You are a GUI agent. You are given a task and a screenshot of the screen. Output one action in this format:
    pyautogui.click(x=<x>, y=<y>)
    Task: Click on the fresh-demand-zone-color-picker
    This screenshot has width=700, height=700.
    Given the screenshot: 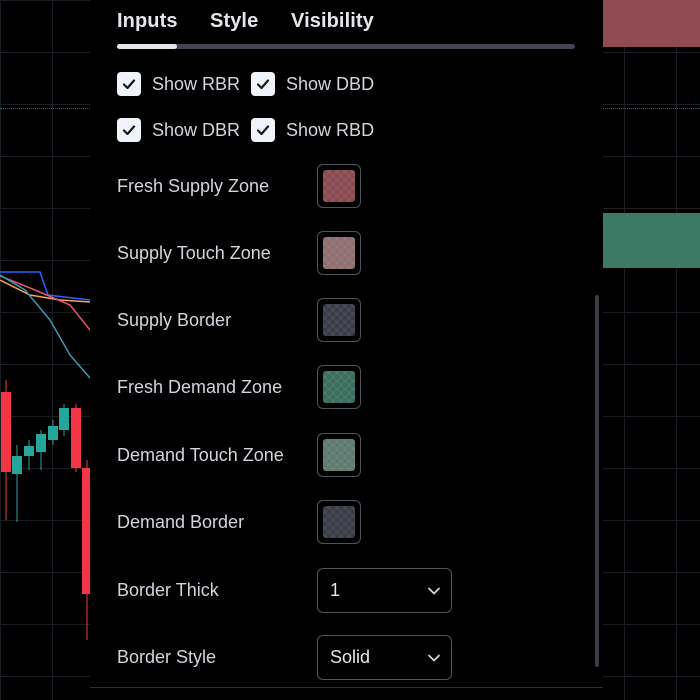 What is the action you would take?
    pyautogui.click(x=339, y=387)
    